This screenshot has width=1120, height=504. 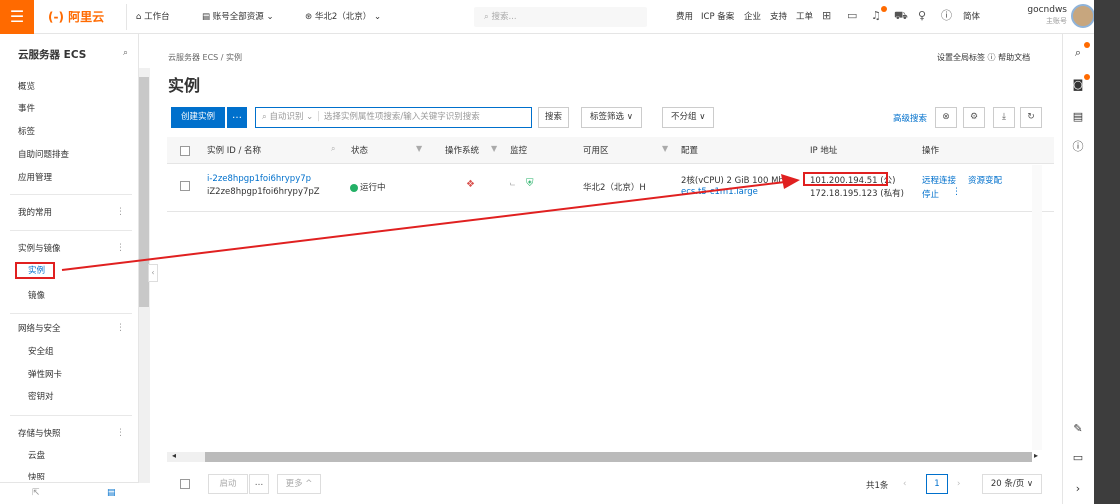 I want to click on page-size-dropdown: 20 条/页 ∨, so click(x=1012, y=484).